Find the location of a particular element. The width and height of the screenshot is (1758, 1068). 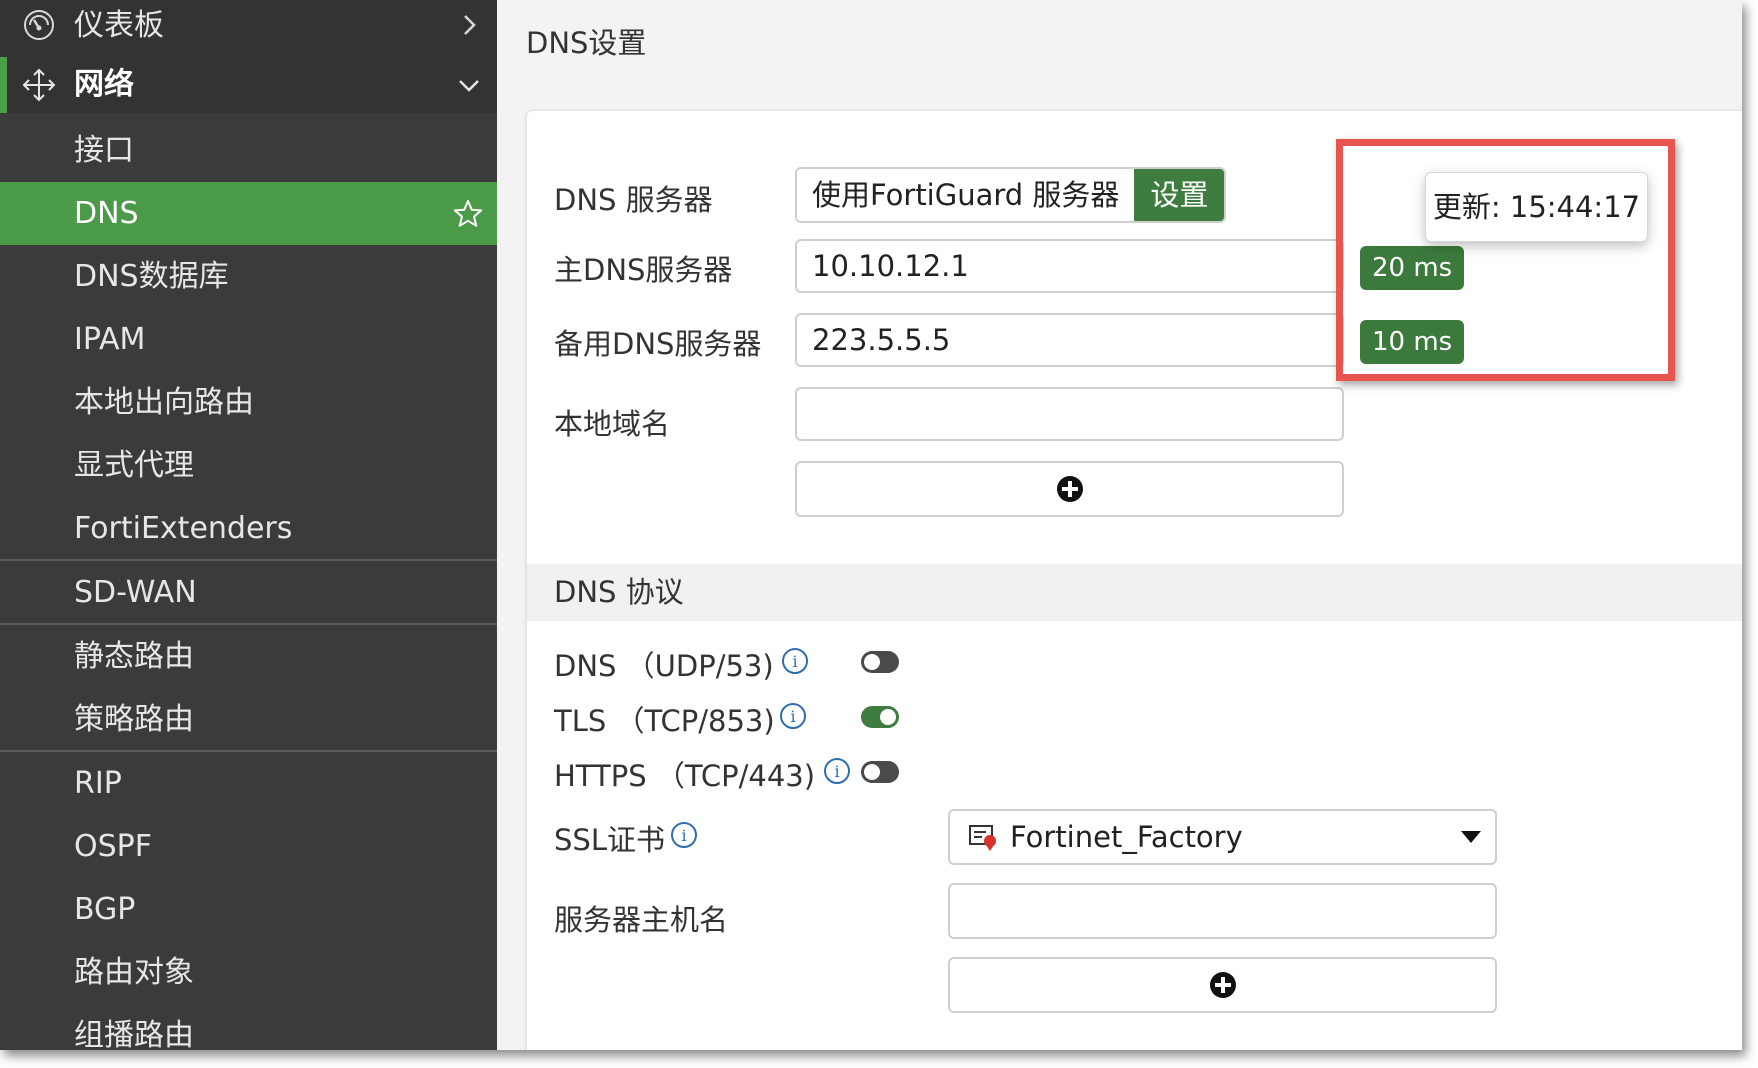

https-tcp443-toggle is located at coordinates (880, 772).